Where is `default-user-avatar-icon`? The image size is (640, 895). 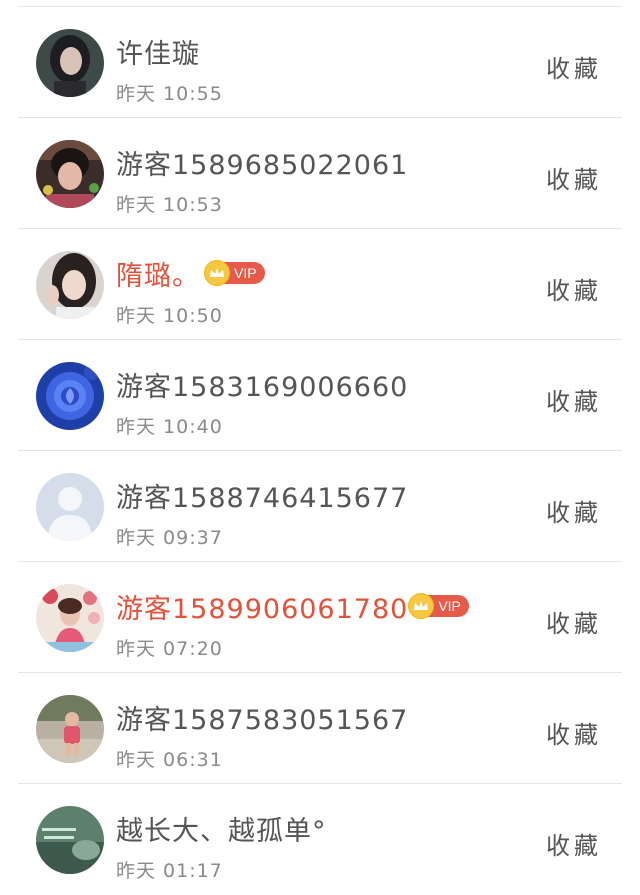 default-user-avatar-icon is located at coordinates (70, 507).